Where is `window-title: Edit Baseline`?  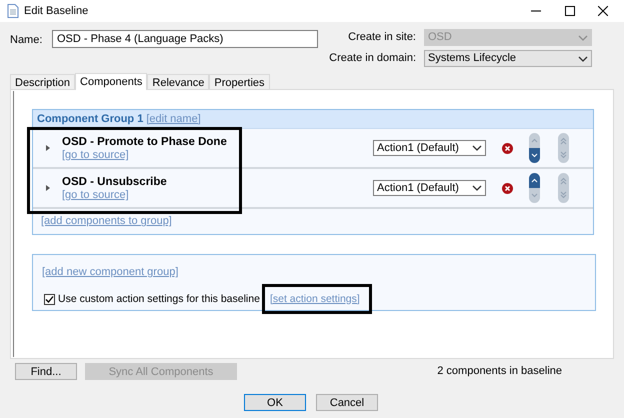
window-title: Edit Baseline is located at coordinates (56, 11).